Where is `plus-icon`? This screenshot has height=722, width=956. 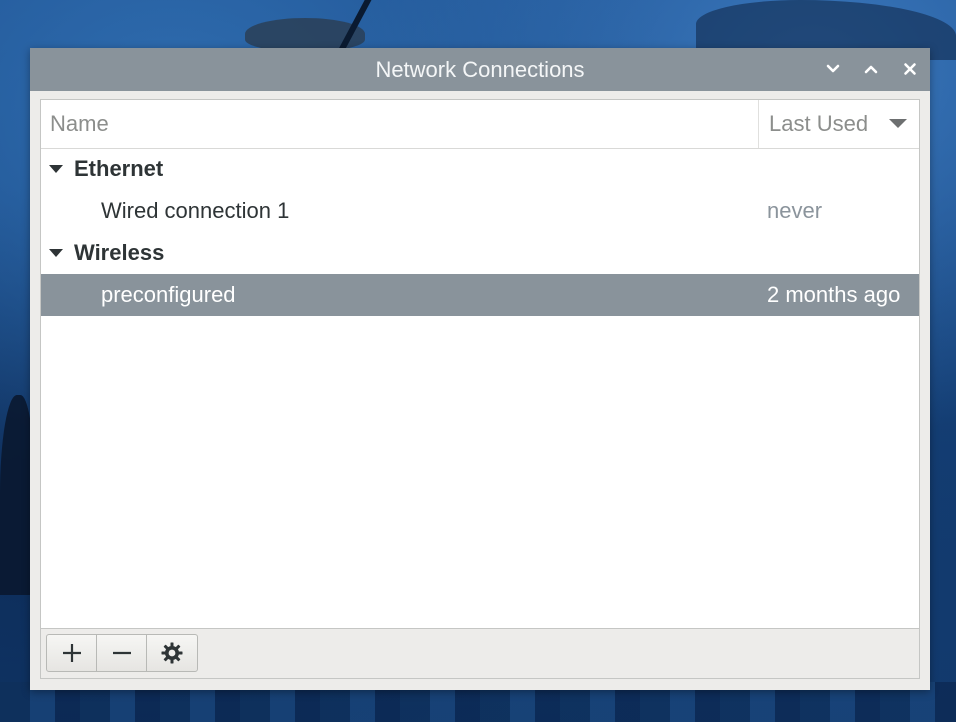
plus-icon is located at coordinates (71, 653).